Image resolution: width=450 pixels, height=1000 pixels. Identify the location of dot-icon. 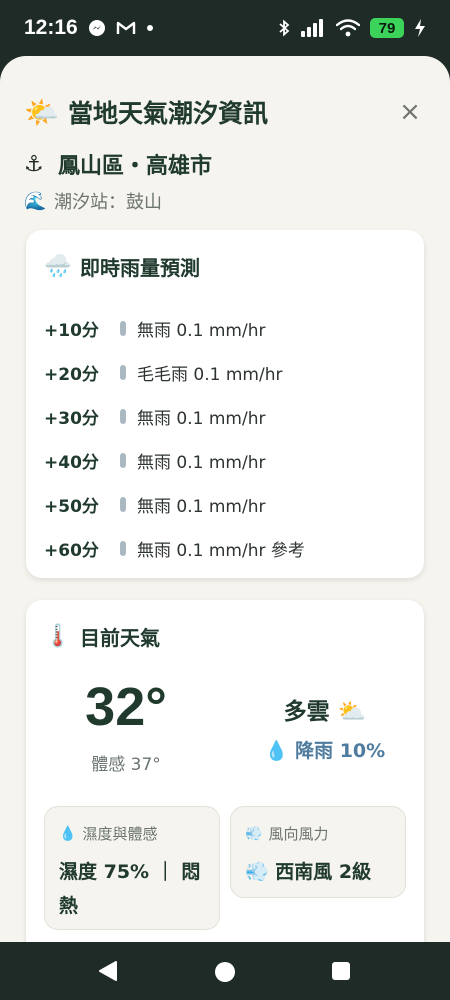
(150, 28).